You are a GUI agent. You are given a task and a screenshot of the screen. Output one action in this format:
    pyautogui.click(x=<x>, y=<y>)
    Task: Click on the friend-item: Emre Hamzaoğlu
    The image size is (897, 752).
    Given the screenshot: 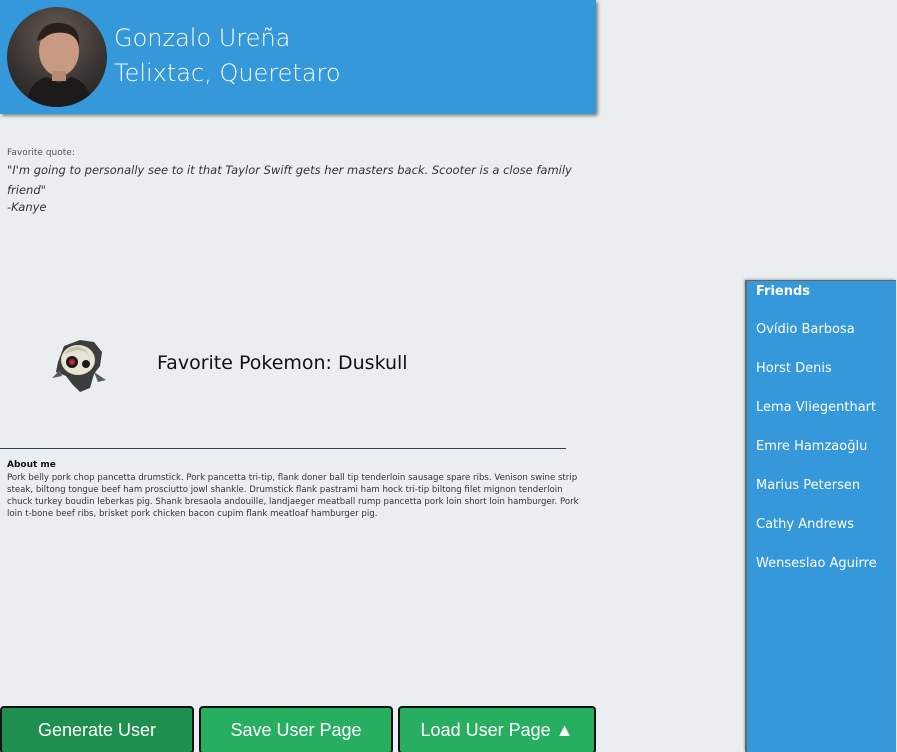 What is the action you would take?
    pyautogui.click(x=811, y=446)
    